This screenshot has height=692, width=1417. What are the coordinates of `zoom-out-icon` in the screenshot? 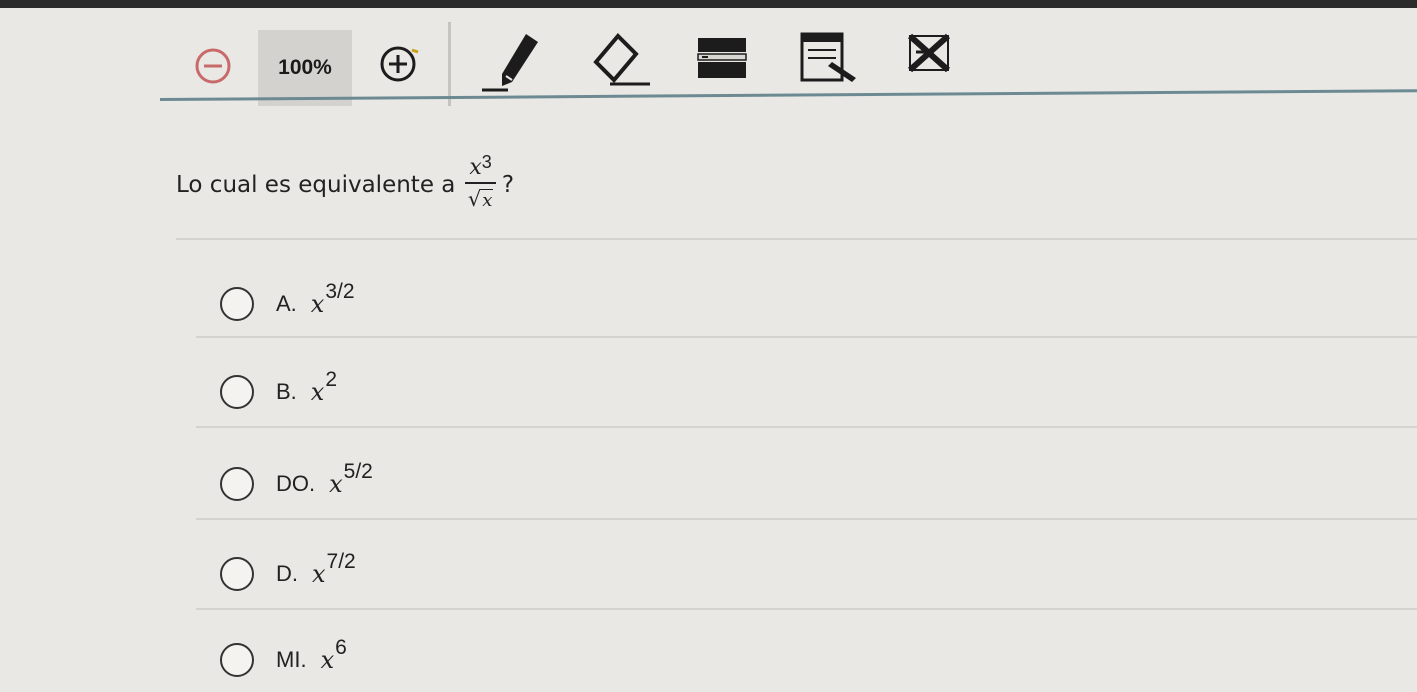 It's located at (215, 67).